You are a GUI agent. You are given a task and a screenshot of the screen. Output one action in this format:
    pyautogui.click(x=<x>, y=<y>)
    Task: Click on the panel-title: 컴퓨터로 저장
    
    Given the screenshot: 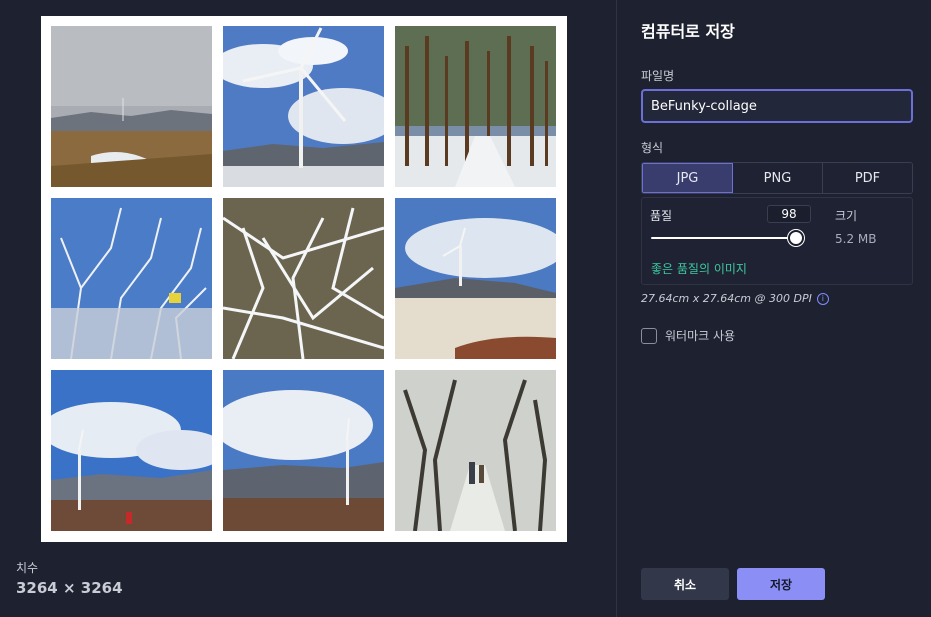 What is the action you would take?
    pyautogui.click(x=688, y=31)
    